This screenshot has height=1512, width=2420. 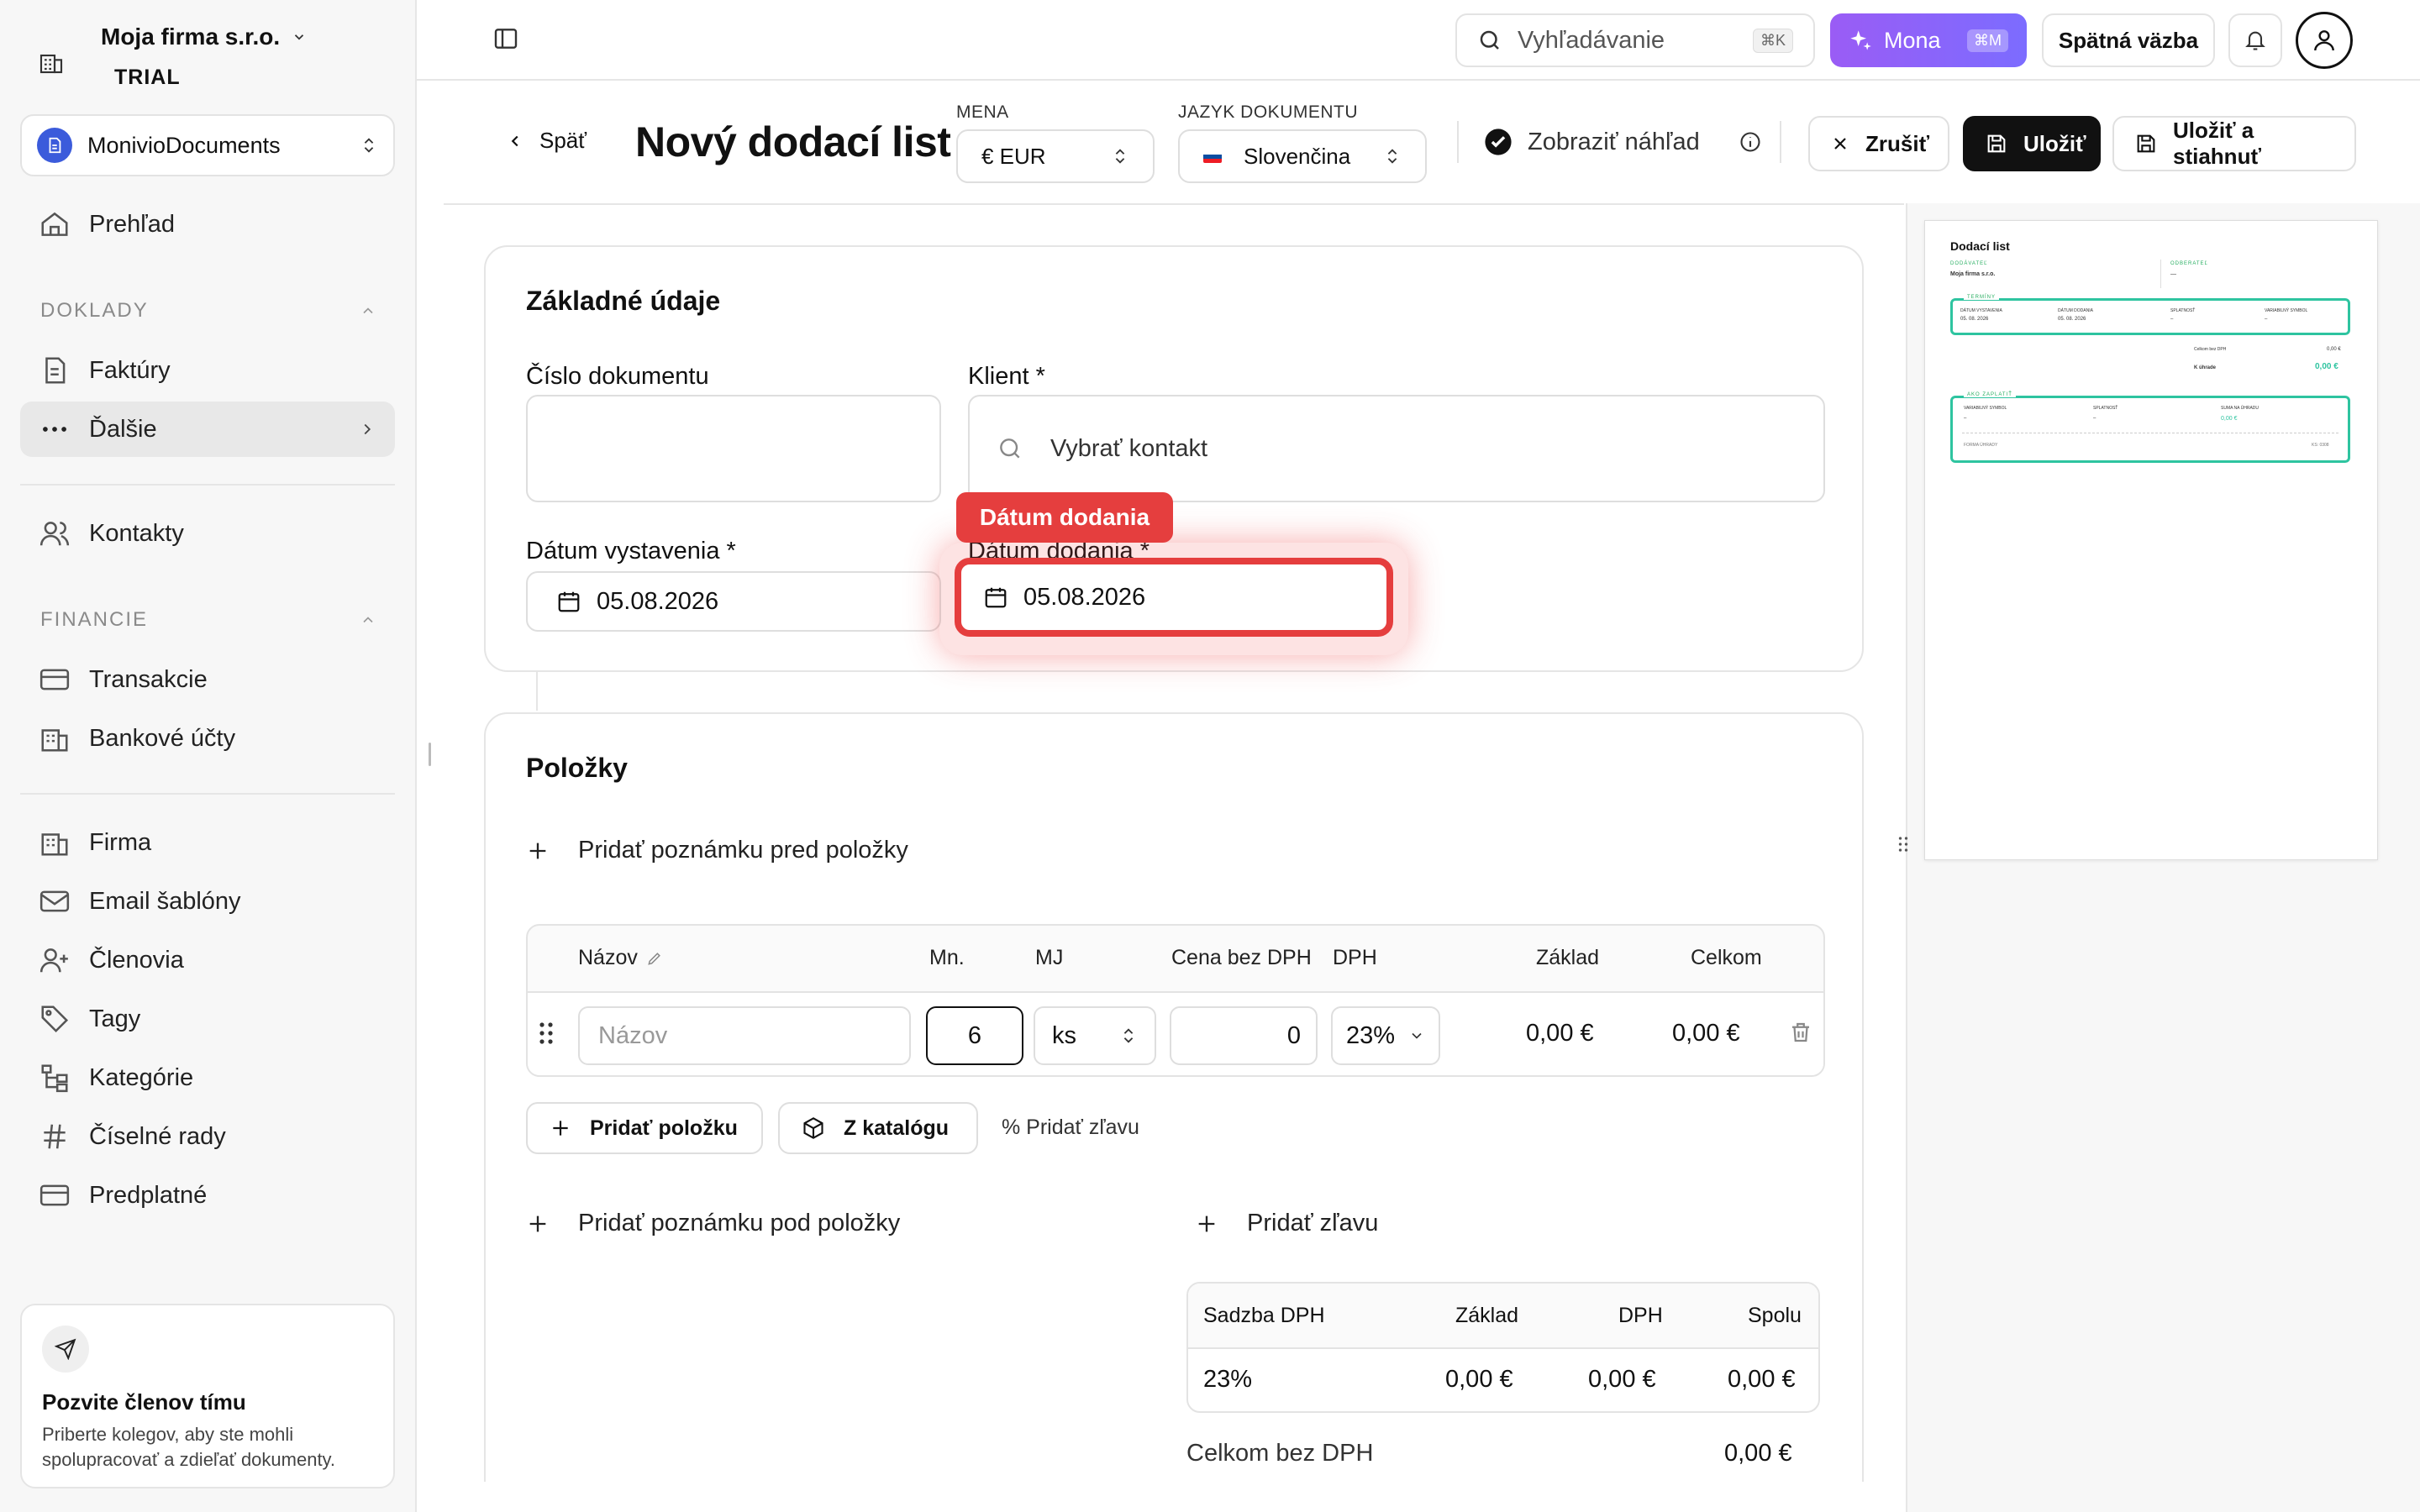 What do you see at coordinates (136, 533) in the screenshot?
I see `sidebar-item-label: Kontakty` at bounding box center [136, 533].